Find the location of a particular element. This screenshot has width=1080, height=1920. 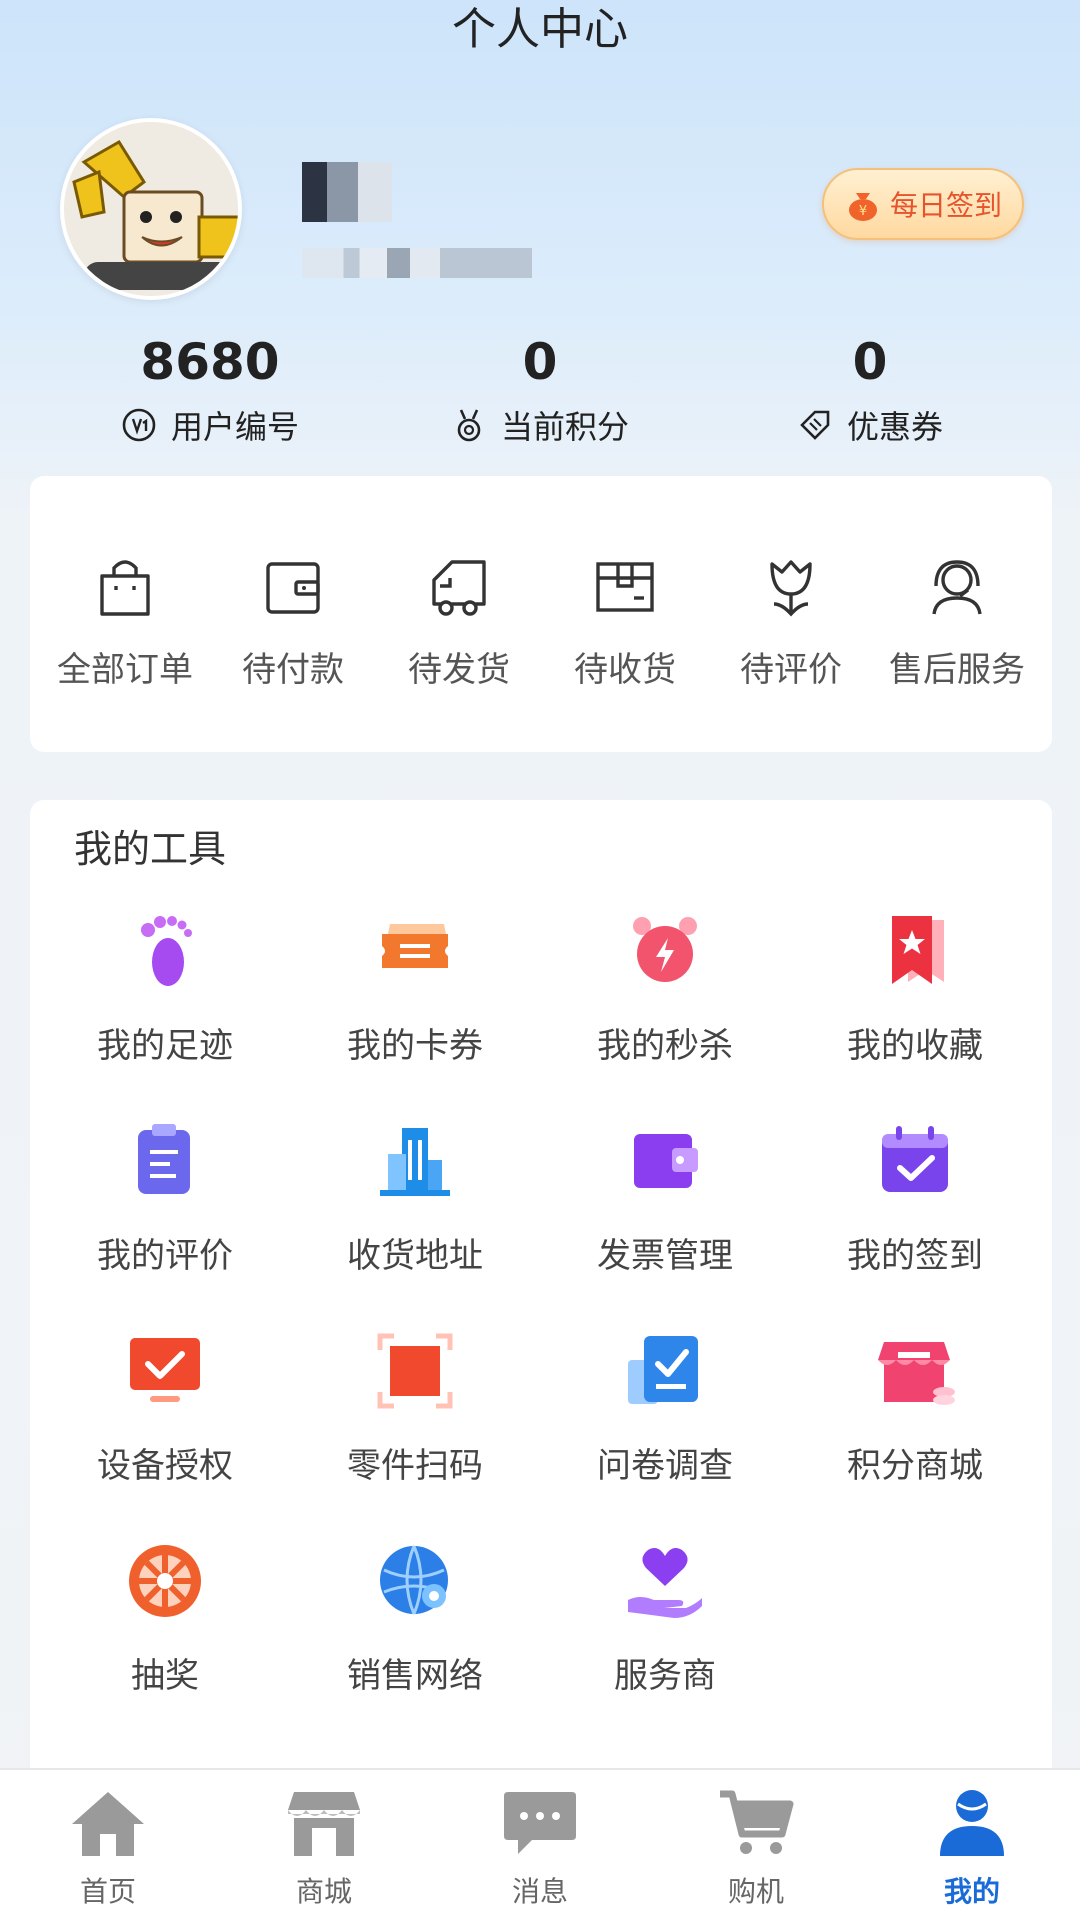

user-id-icon is located at coordinates (139, 425).